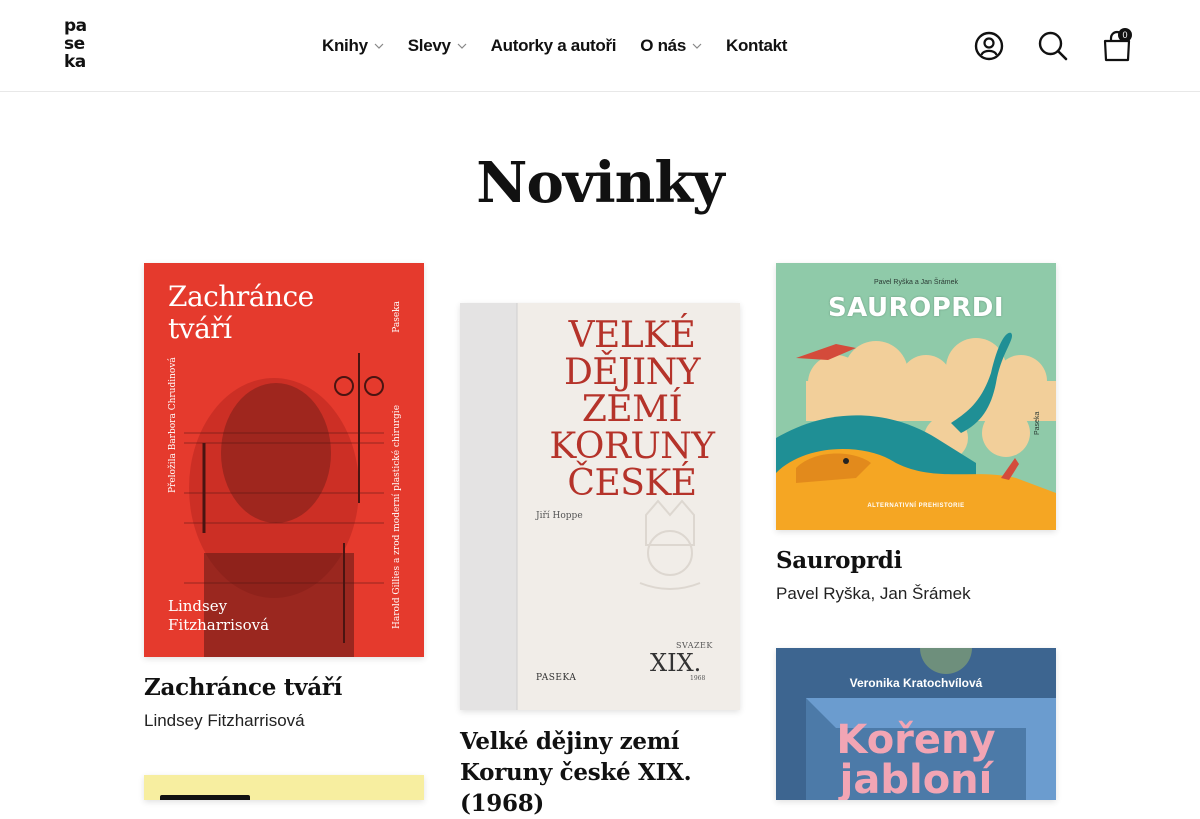  What do you see at coordinates (916, 683) in the screenshot?
I see `cover-author: Veronika Kratochvílová` at bounding box center [916, 683].